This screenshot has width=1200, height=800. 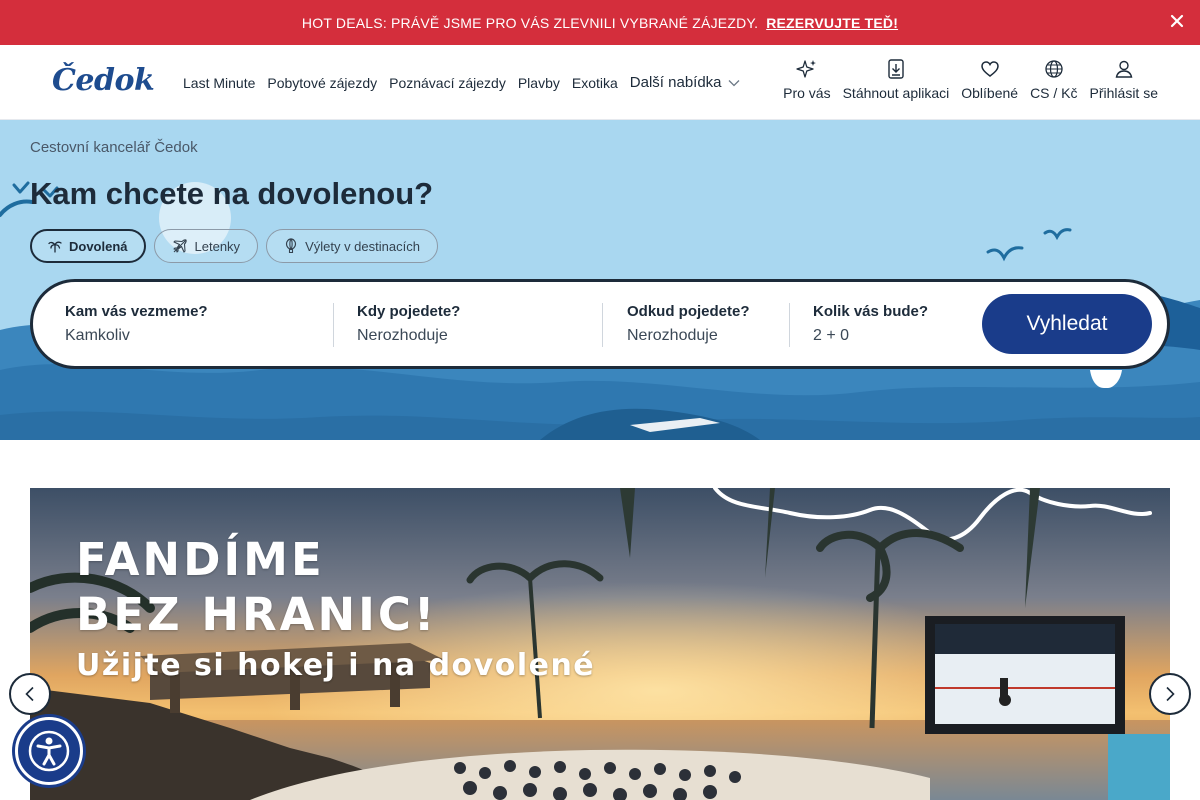 I want to click on tab-vylety-label: Výlety v destinacích, so click(x=362, y=246).